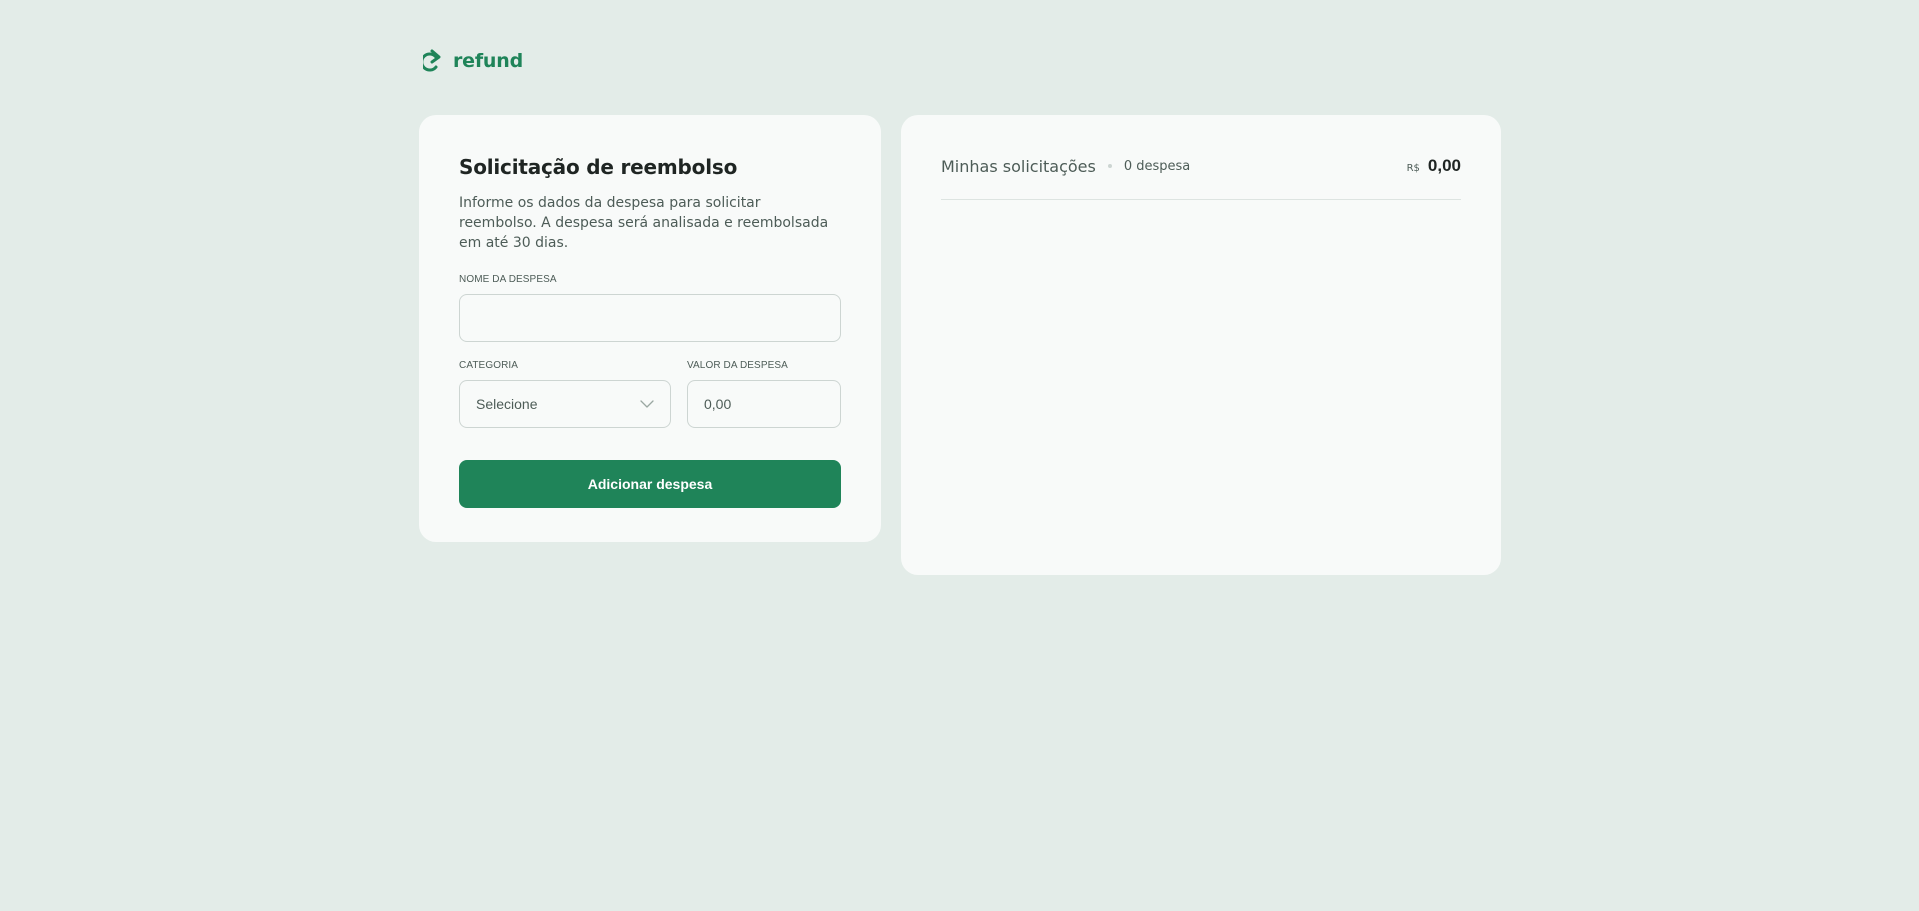 Image resolution: width=1919 pixels, height=911 pixels. Describe the element at coordinates (764, 404) in the screenshot. I see `amount-input: 0,00` at that location.